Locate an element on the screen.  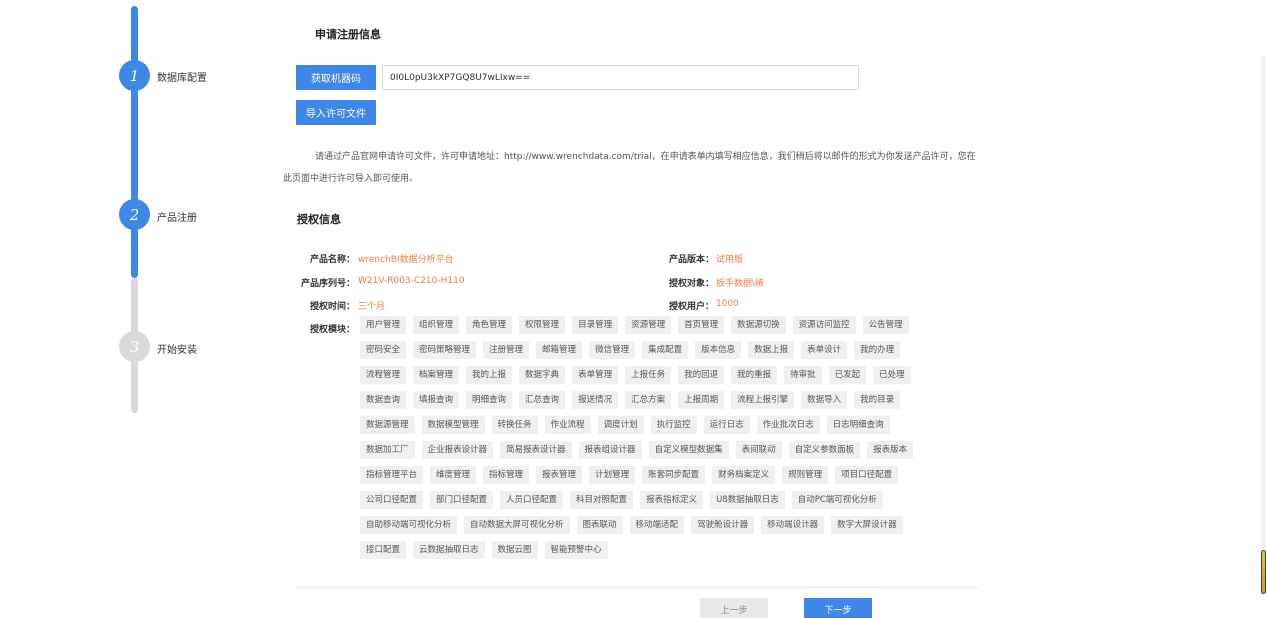
module-tag: 已处理 is located at coordinates (892, 375).